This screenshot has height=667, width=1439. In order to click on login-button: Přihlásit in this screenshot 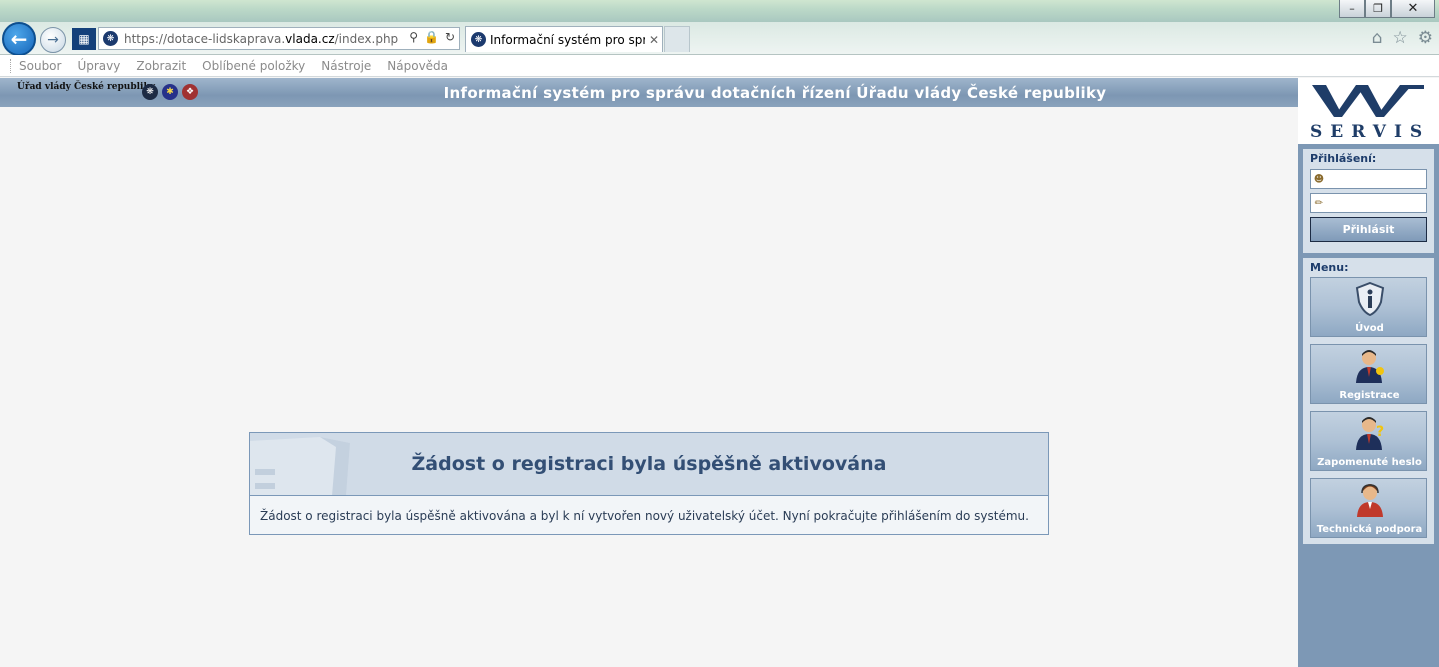, I will do `click(1368, 229)`.